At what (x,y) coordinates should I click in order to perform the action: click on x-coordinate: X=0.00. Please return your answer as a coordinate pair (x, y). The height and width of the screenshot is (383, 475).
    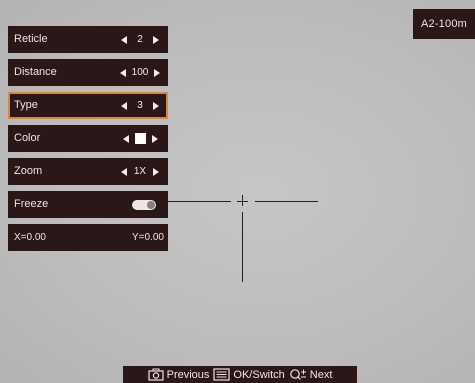
    Looking at the image, I should click on (30, 237).